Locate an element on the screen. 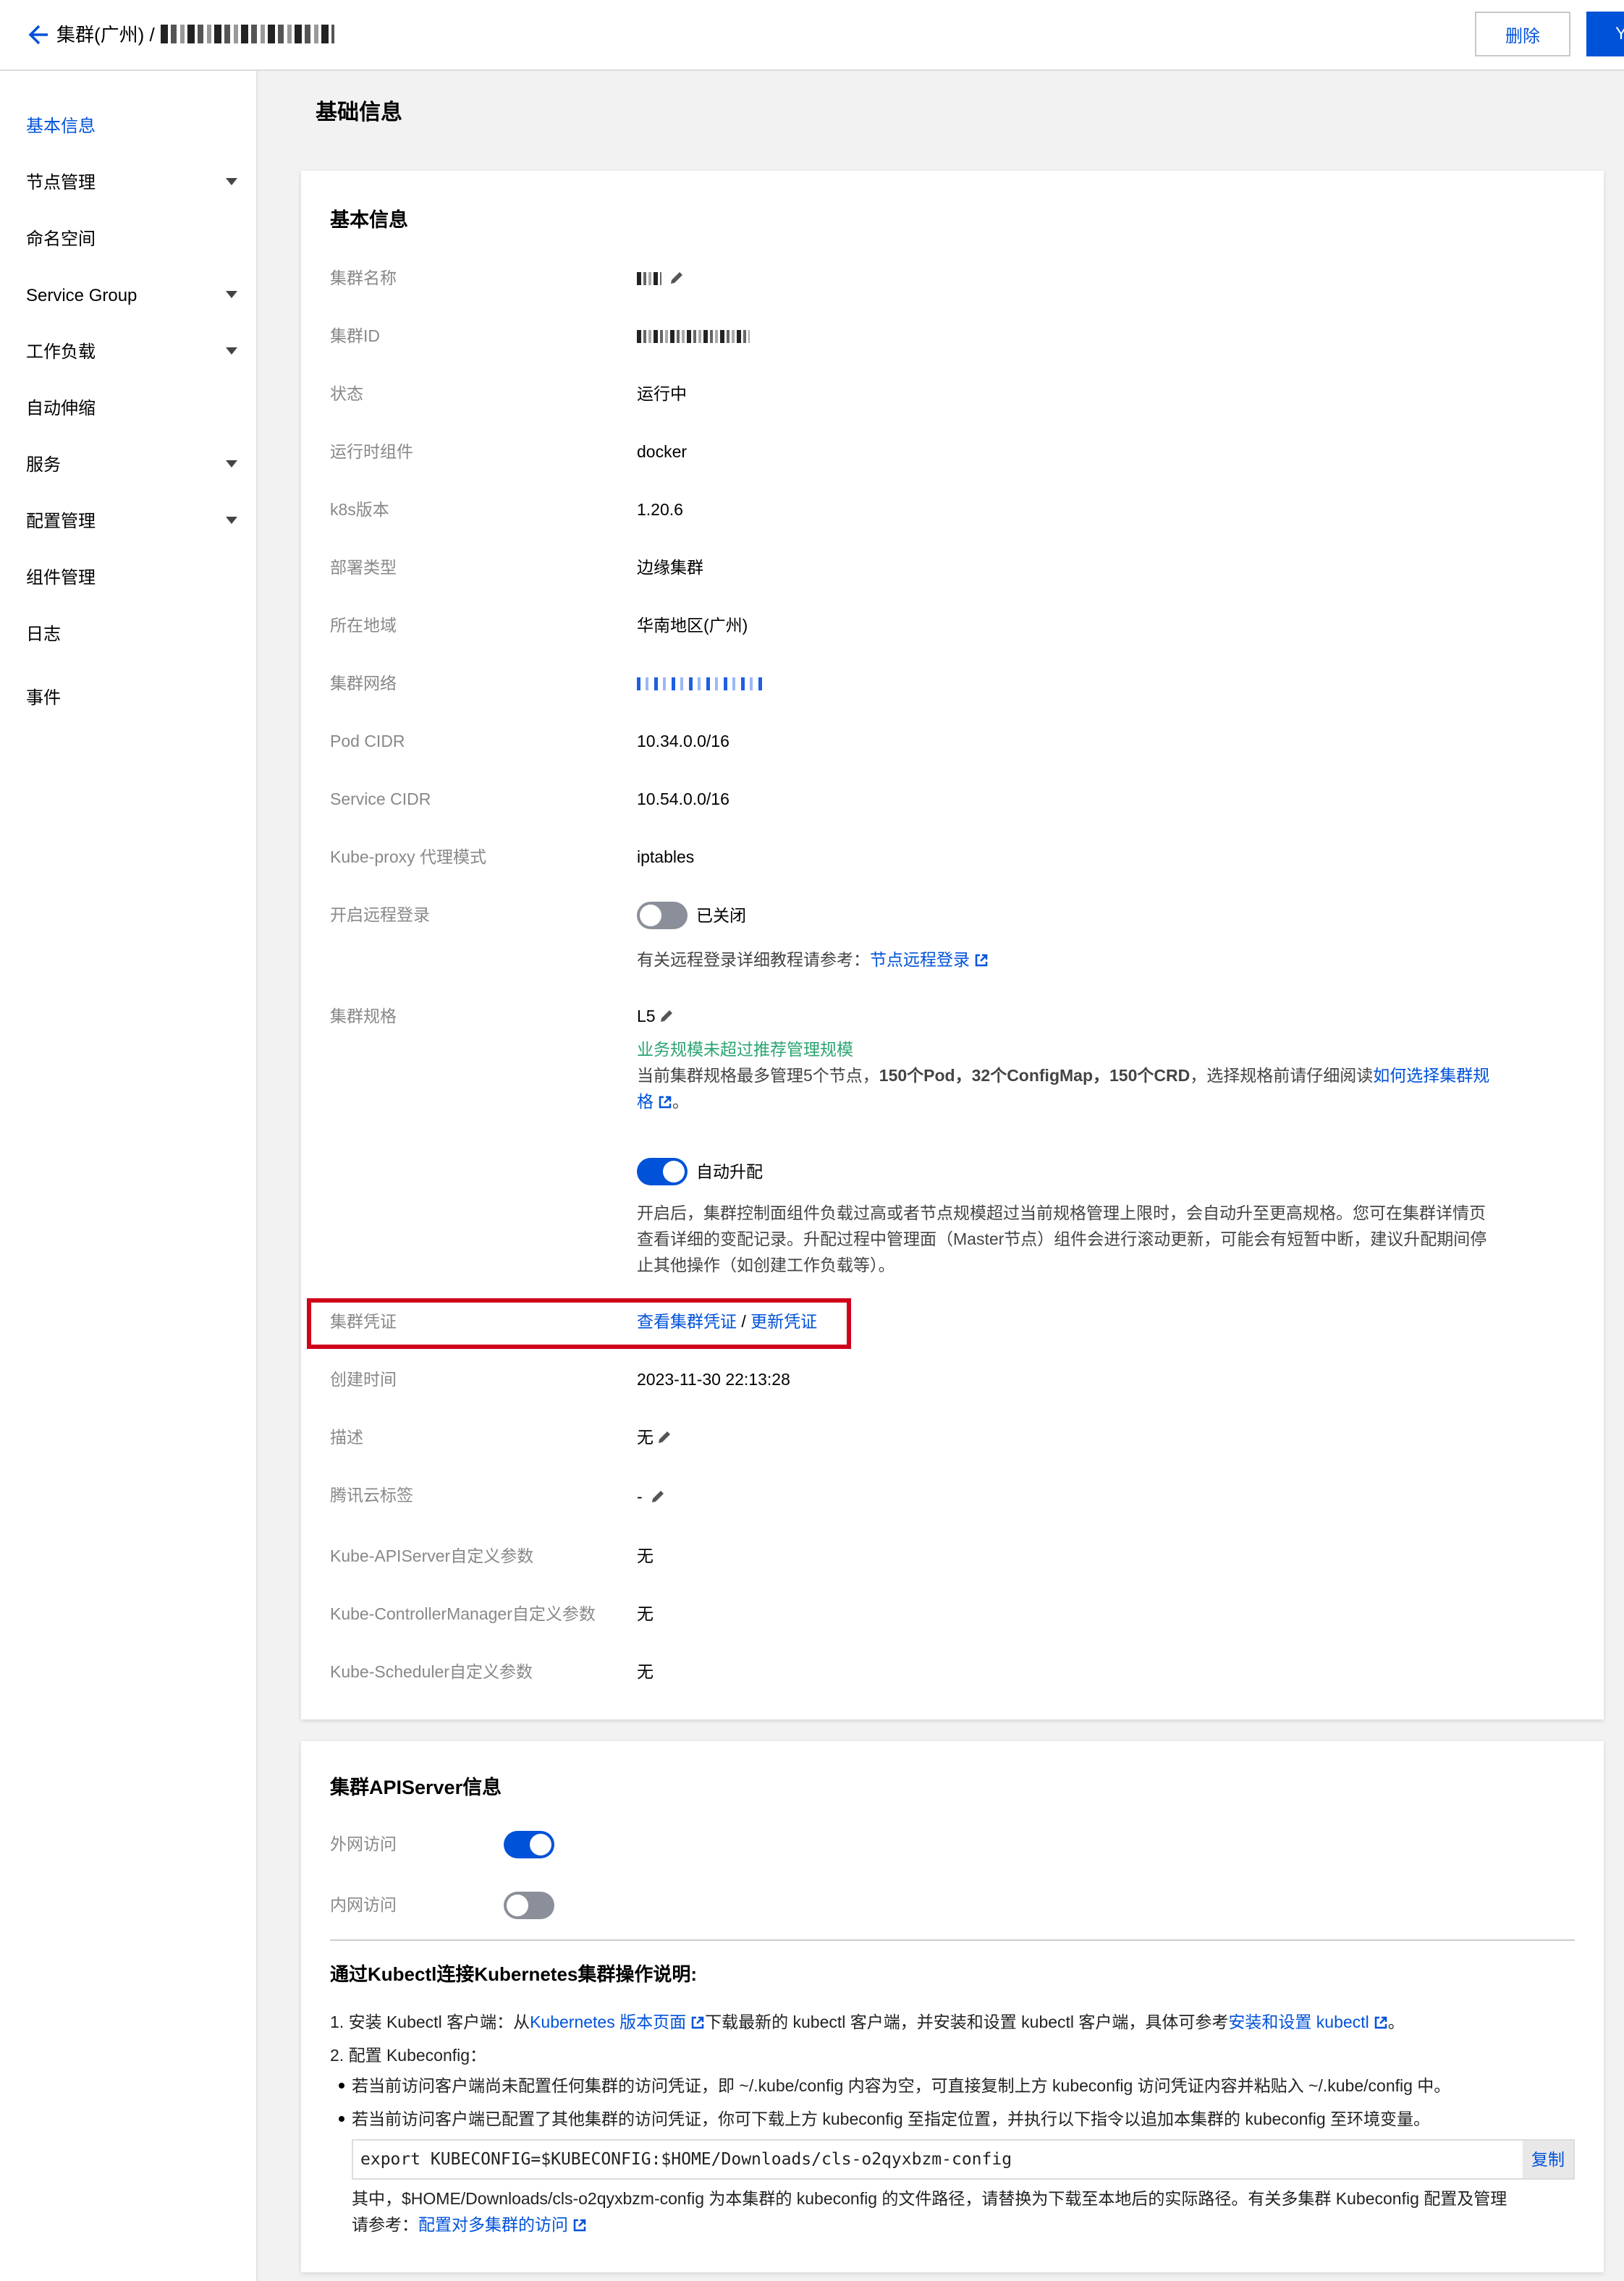 This screenshot has height=2281, width=1624. value-cluster-name is located at coordinates (661, 278).